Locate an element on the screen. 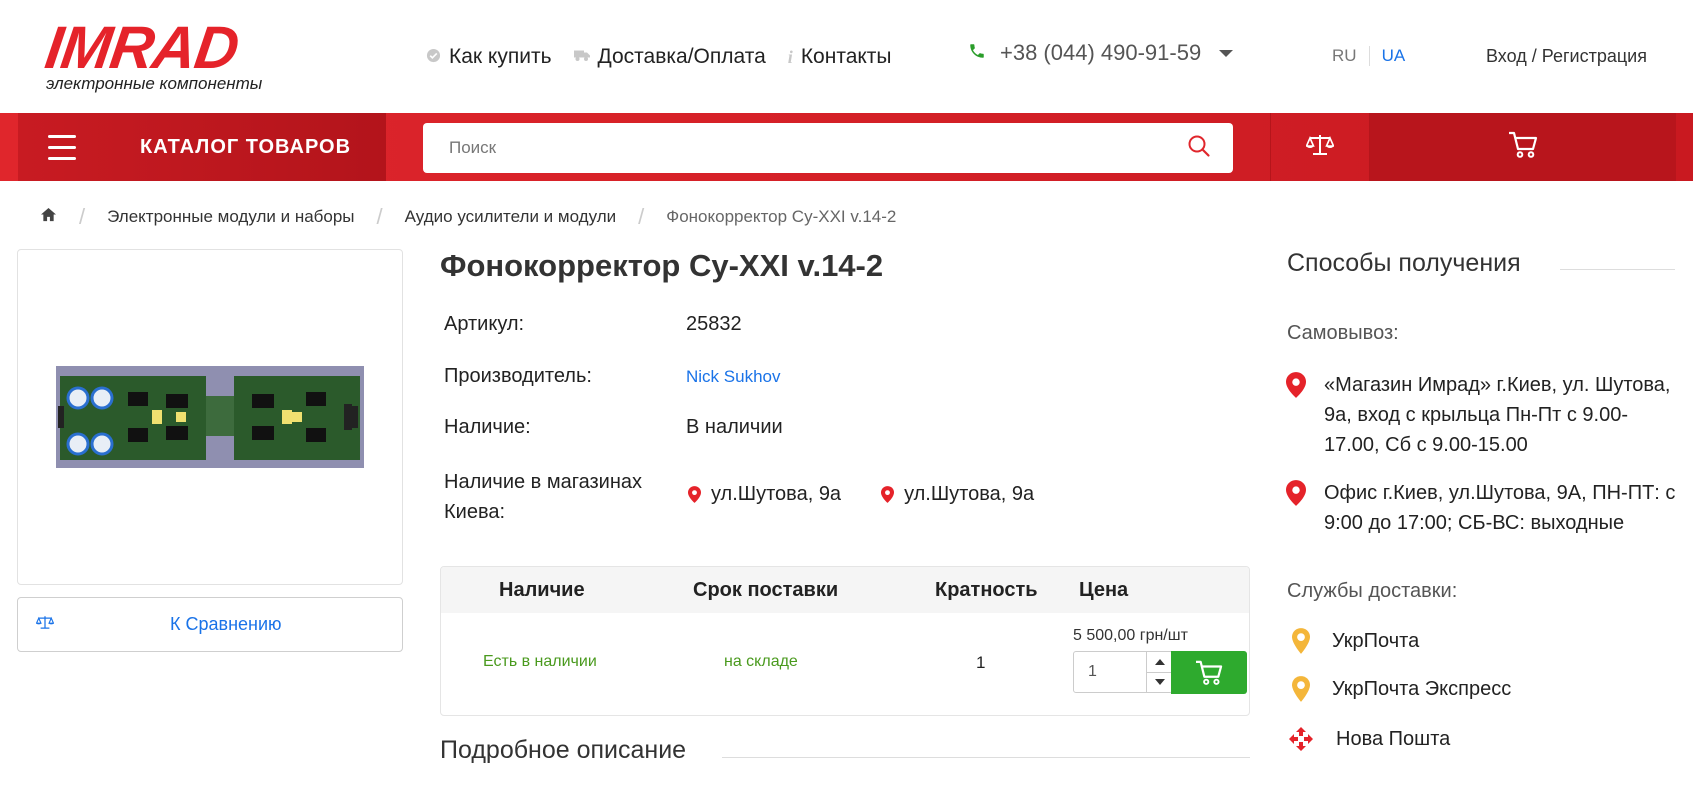 The width and height of the screenshot is (1693, 812). delivery-services-label: Службы доставки: is located at coordinates (1372, 591).